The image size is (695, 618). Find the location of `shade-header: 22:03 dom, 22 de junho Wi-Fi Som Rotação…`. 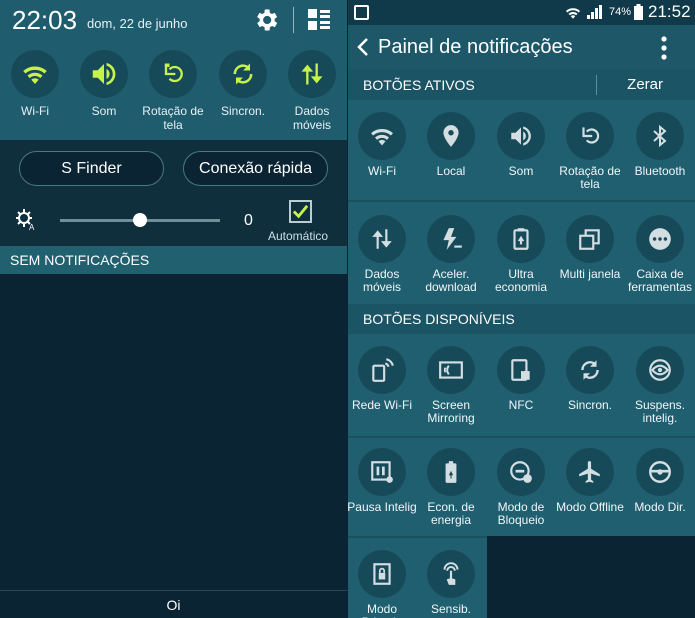

shade-header: 22:03 dom, 22 de junho Wi-Fi Som Rotação… is located at coordinates (173, 70).